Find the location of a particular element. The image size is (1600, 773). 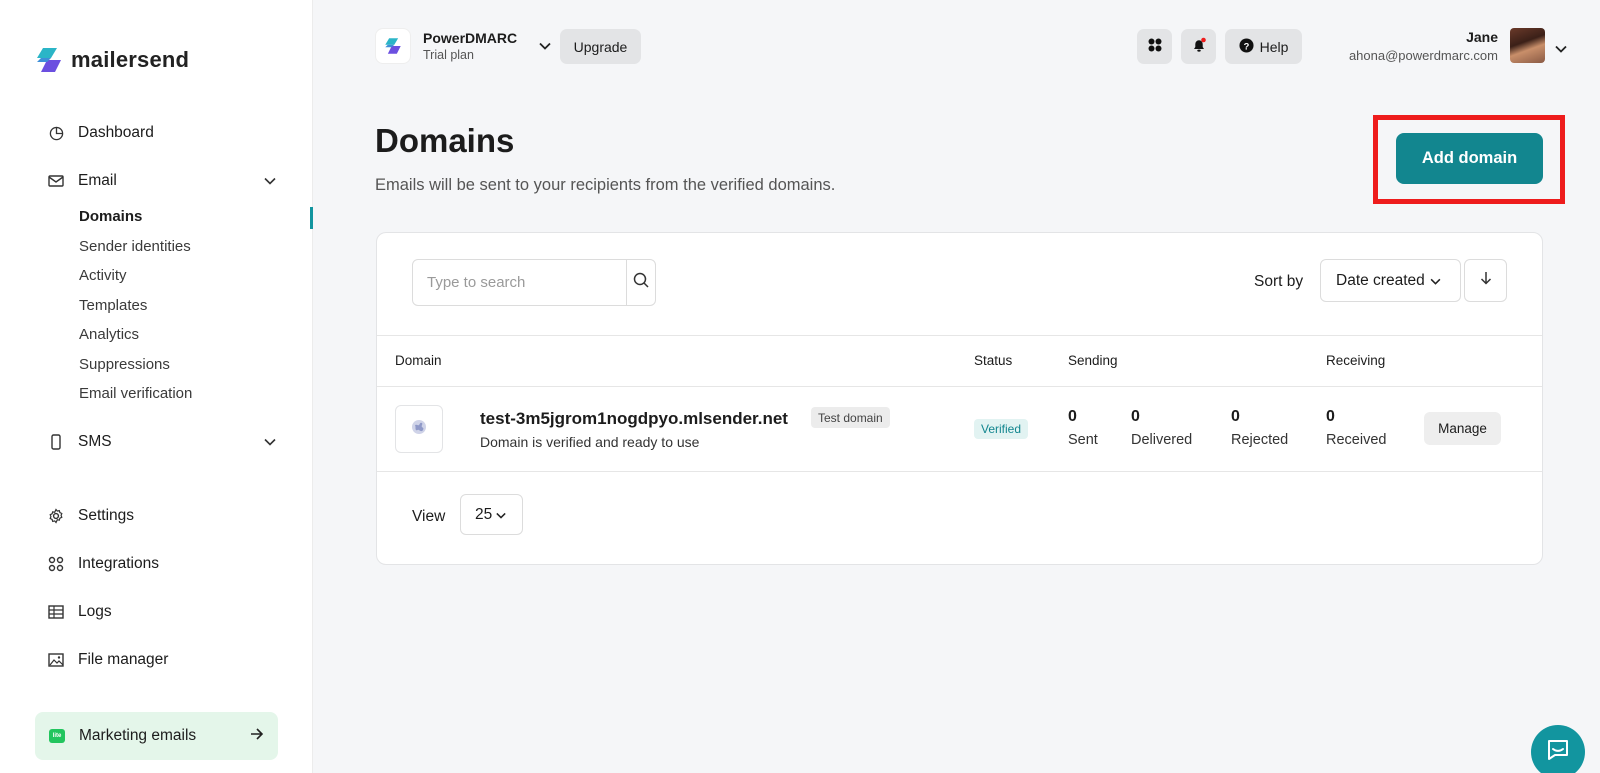

nav-settings-label: Settings is located at coordinates (106, 515).